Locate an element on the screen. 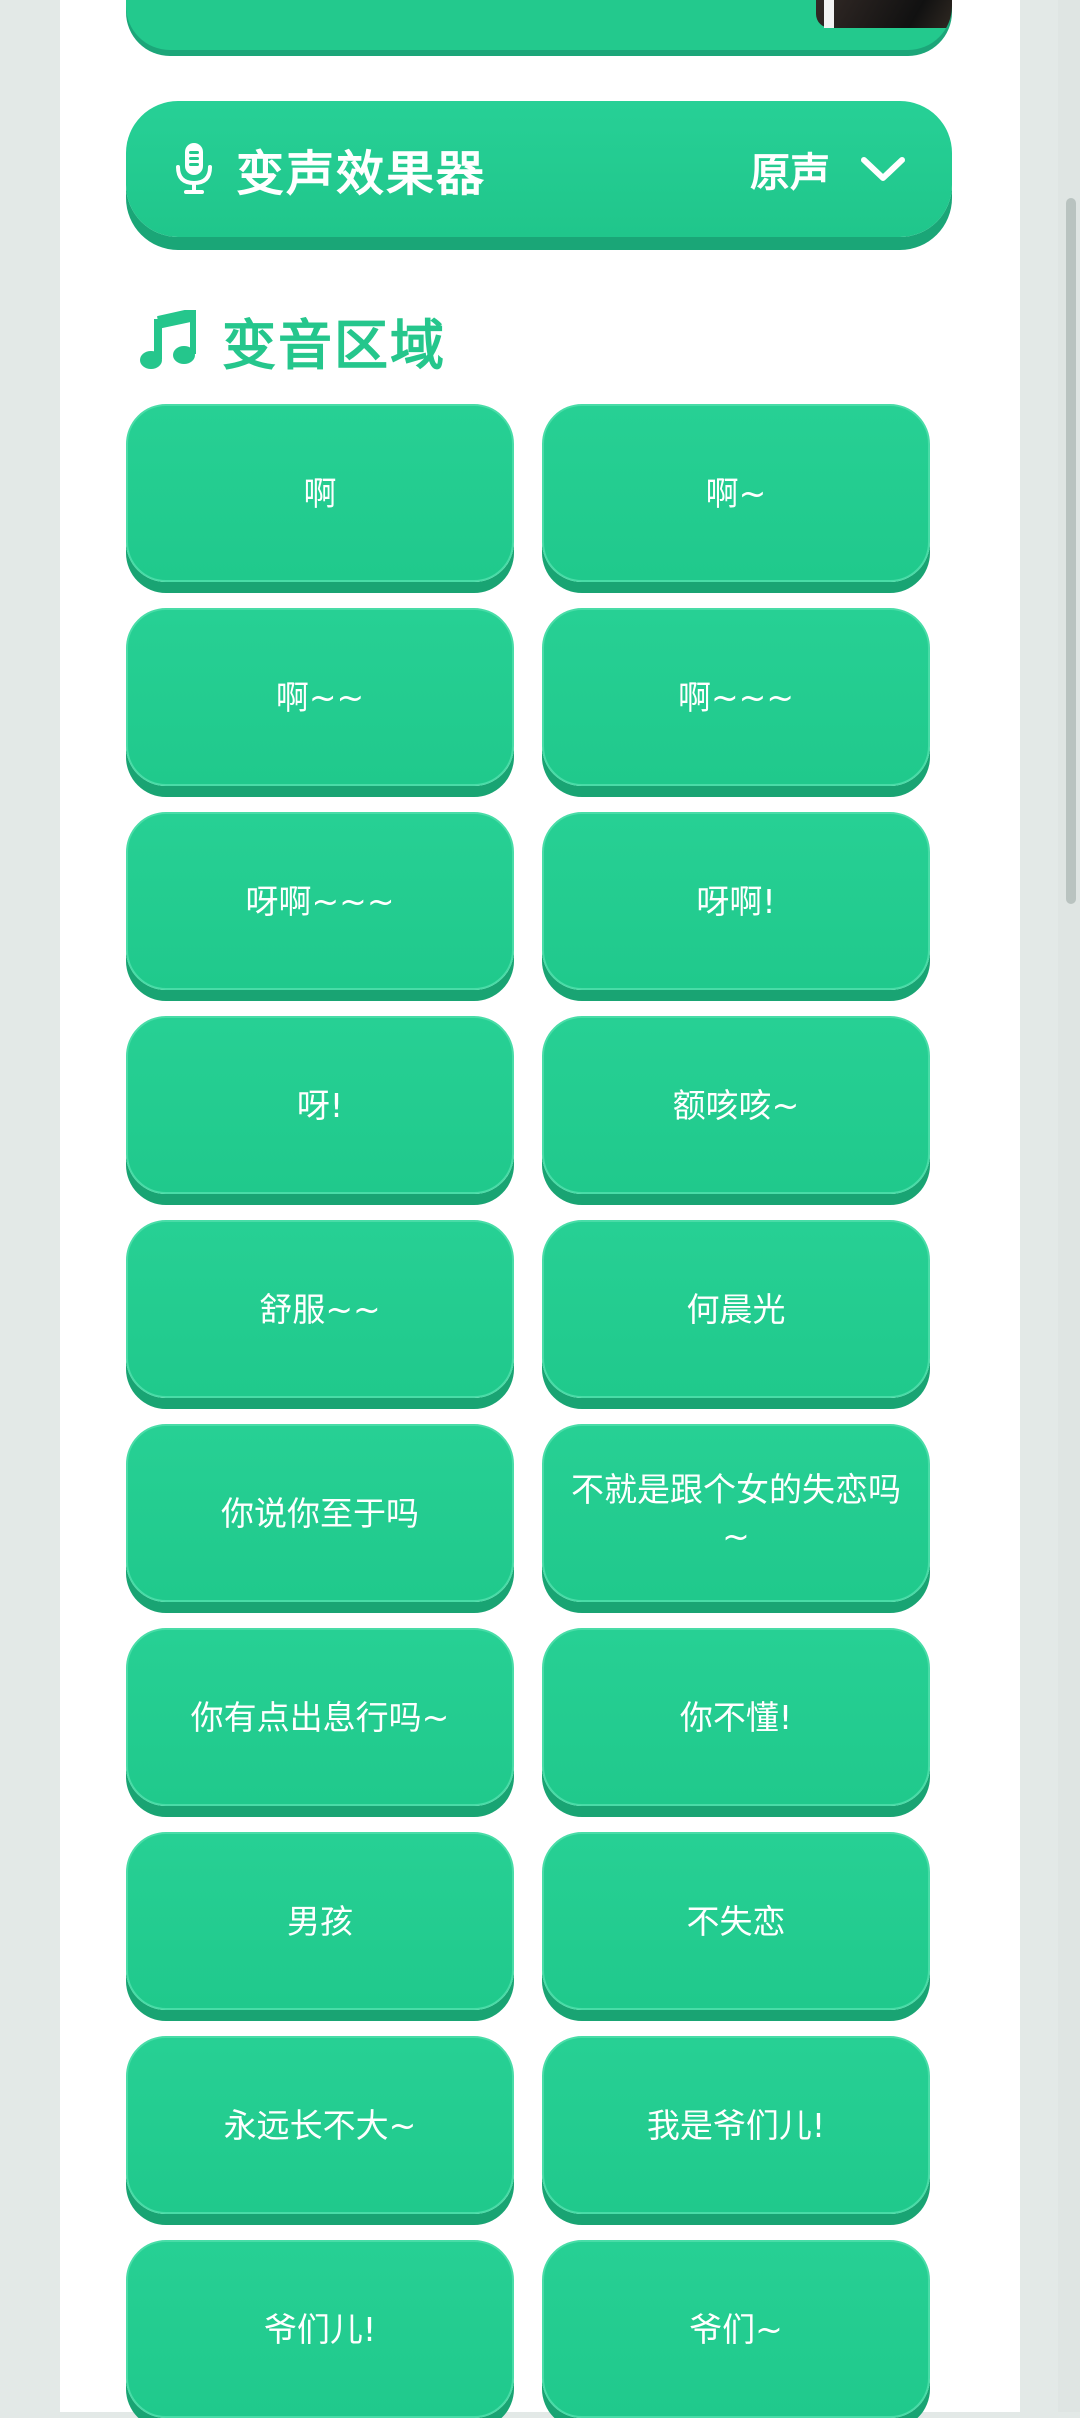  sound-button: 啊 is located at coordinates (320, 493).